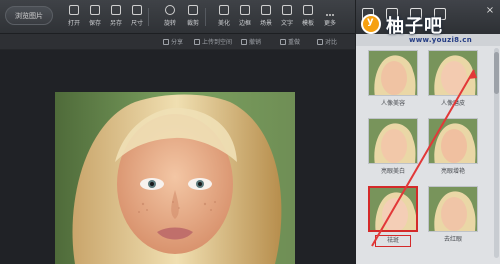 The image size is (500, 264). What do you see at coordinates (74, 10) in the screenshot?
I see `folder-icon` at bounding box center [74, 10].